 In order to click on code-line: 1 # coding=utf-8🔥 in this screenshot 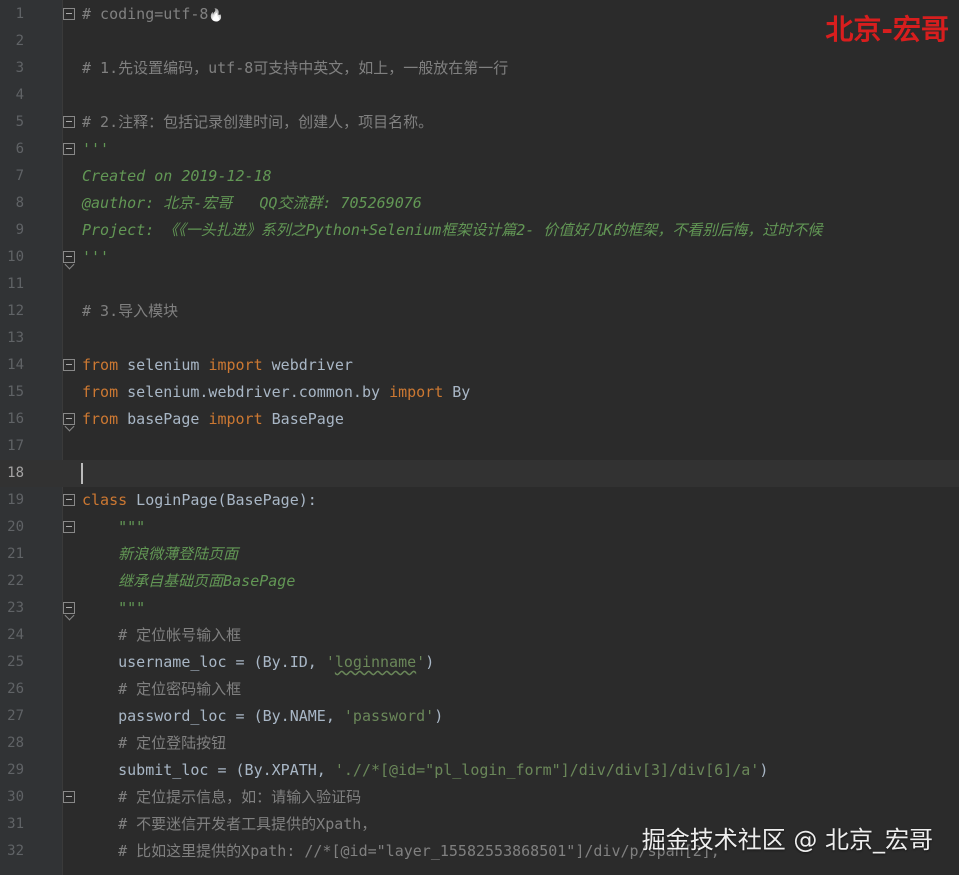, I will do `click(479, 14)`.